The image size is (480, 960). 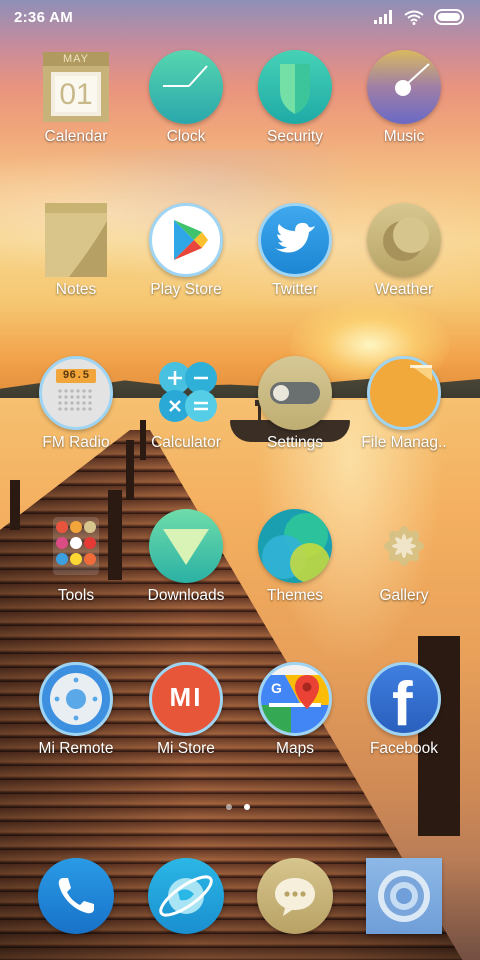 What do you see at coordinates (186, 595) in the screenshot?
I see `app-label: Downloads` at bounding box center [186, 595].